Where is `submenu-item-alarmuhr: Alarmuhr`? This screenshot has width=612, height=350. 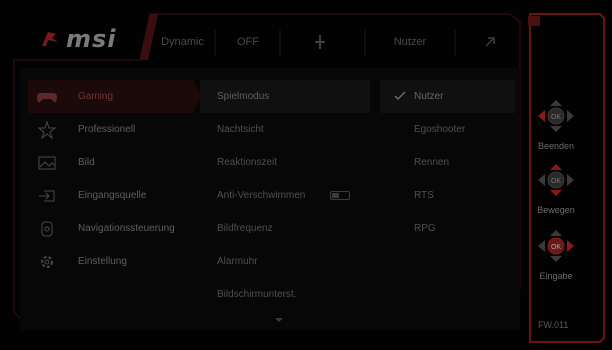 submenu-item-alarmuhr: Alarmuhr is located at coordinates (285, 261).